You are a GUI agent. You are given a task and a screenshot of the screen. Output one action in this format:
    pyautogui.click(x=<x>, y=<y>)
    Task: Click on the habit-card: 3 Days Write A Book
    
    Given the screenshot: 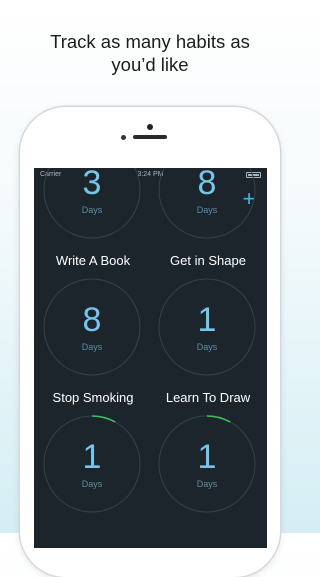 What is the action you would take?
    pyautogui.click(x=93, y=229)
    